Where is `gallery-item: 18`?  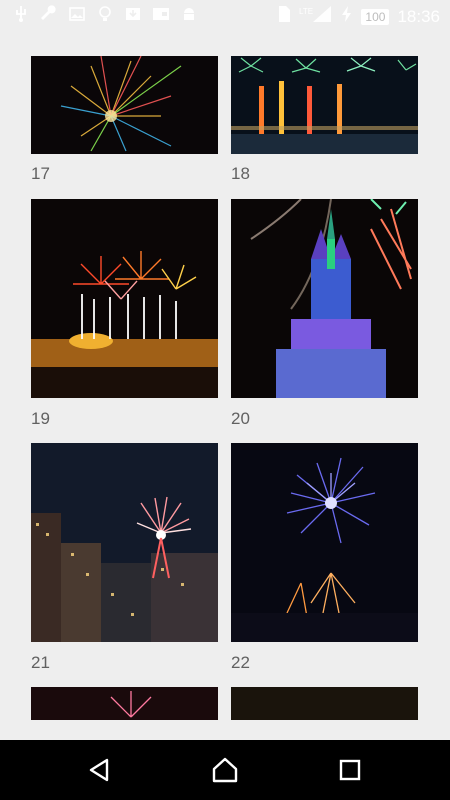
gallery-item: 18 is located at coordinates (324, 119).